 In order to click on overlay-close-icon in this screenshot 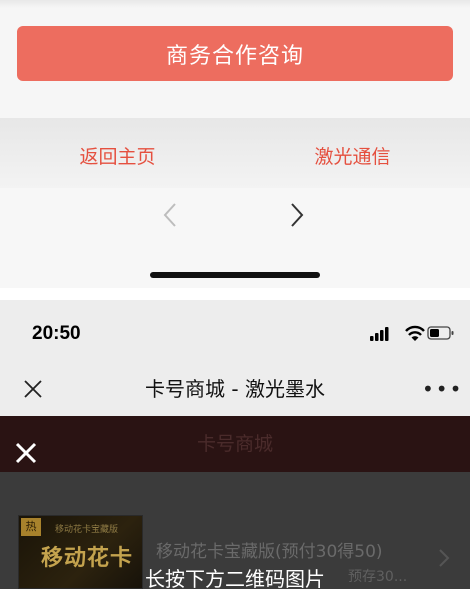, I will do `click(26, 453)`.